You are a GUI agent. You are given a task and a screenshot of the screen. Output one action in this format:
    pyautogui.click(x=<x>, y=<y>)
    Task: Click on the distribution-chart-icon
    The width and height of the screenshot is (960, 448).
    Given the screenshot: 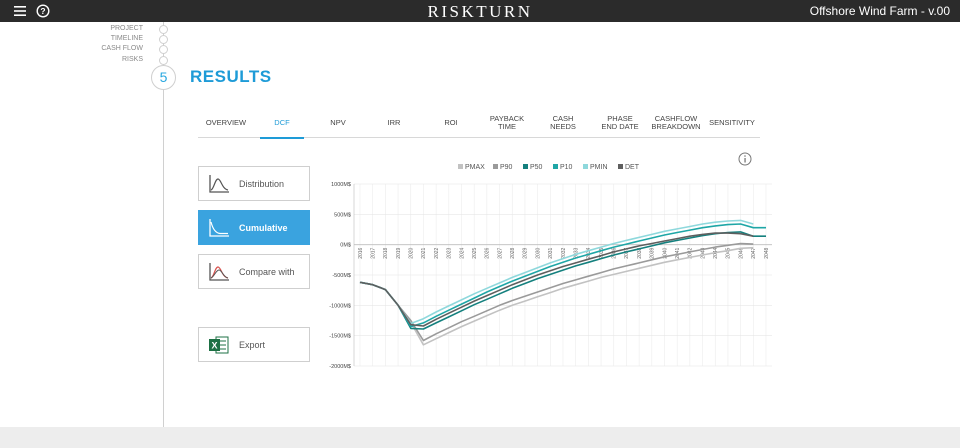 What is the action you would take?
    pyautogui.click(x=219, y=183)
    